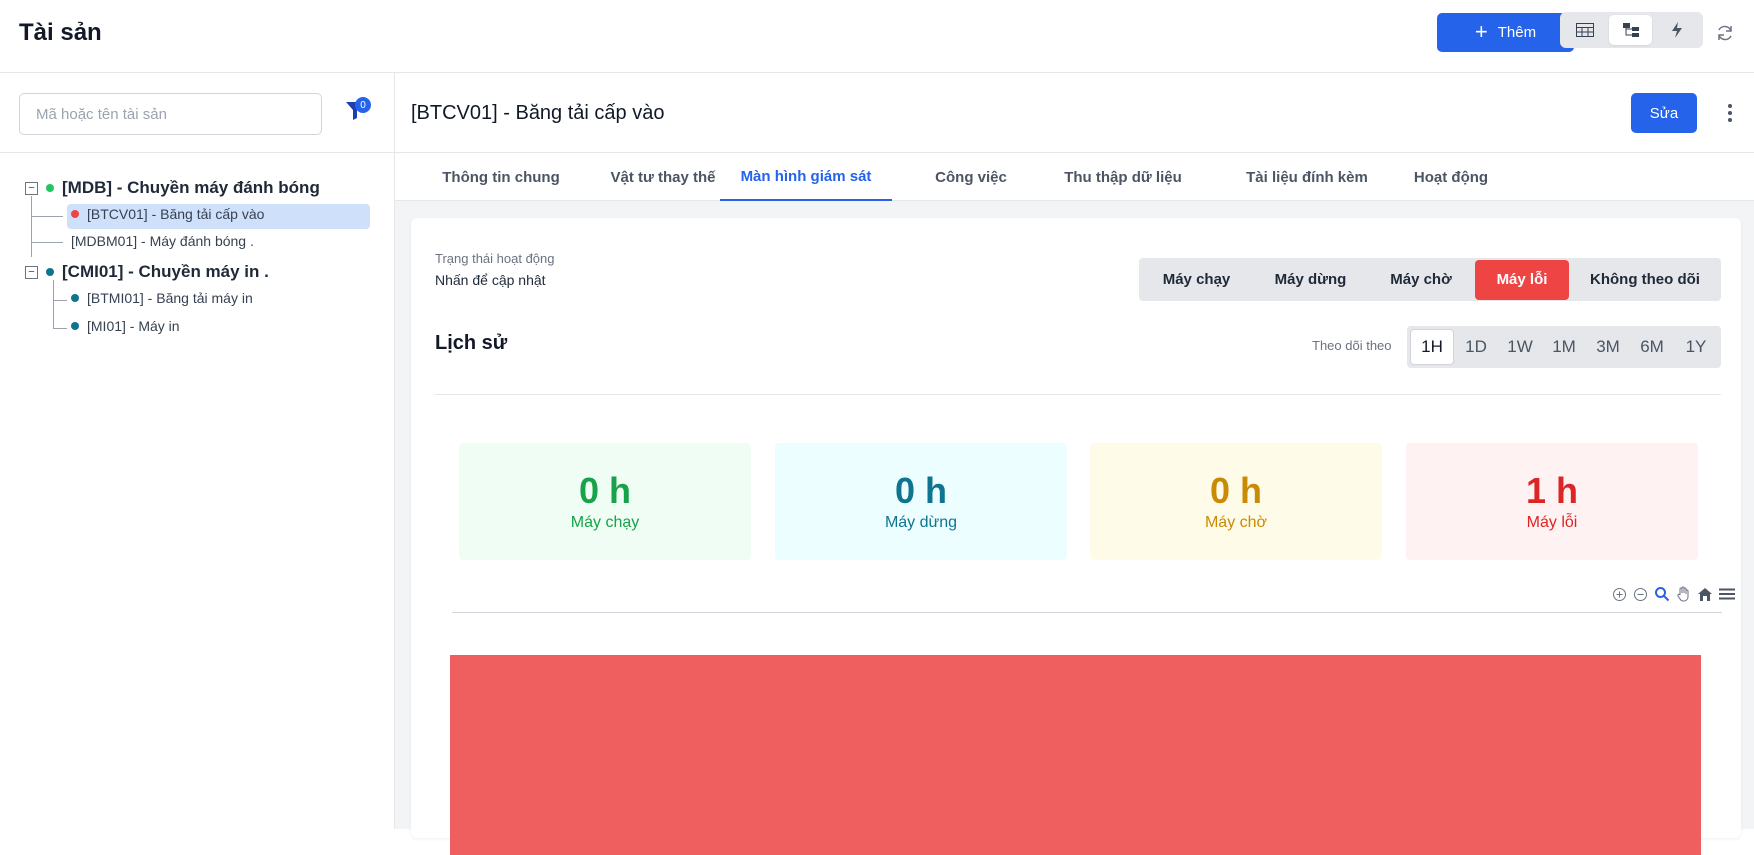  What do you see at coordinates (1307, 177) in the screenshot?
I see `tab-attachments: Tài liệu đính kèm` at bounding box center [1307, 177].